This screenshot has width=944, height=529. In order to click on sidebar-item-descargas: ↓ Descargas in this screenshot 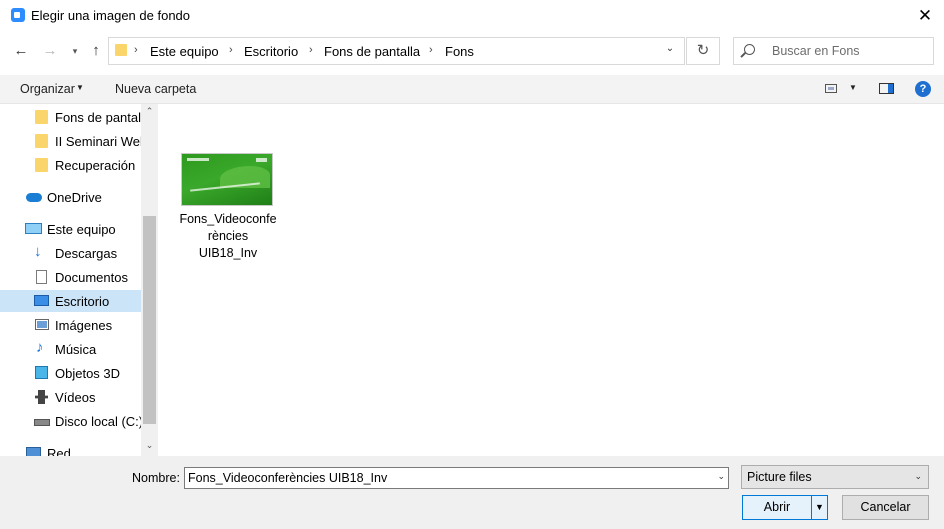, I will do `click(70, 253)`.